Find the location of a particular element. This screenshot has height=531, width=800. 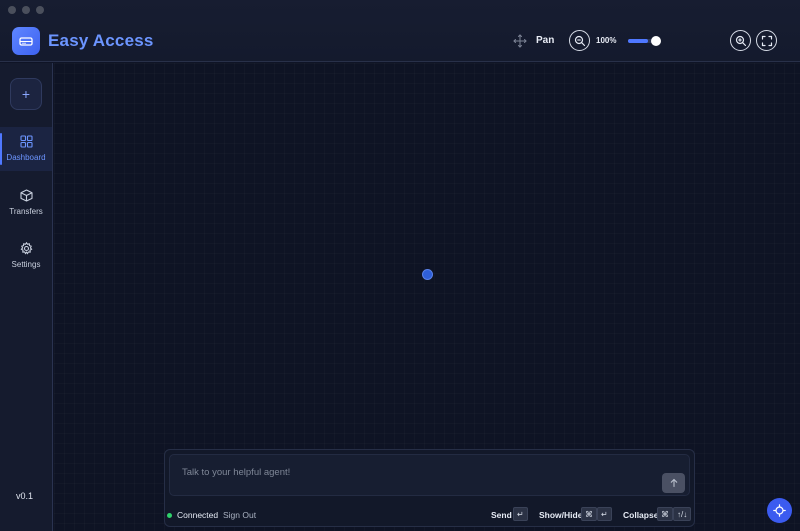

zoom-slider-fill is located at coordinates (638, 41).